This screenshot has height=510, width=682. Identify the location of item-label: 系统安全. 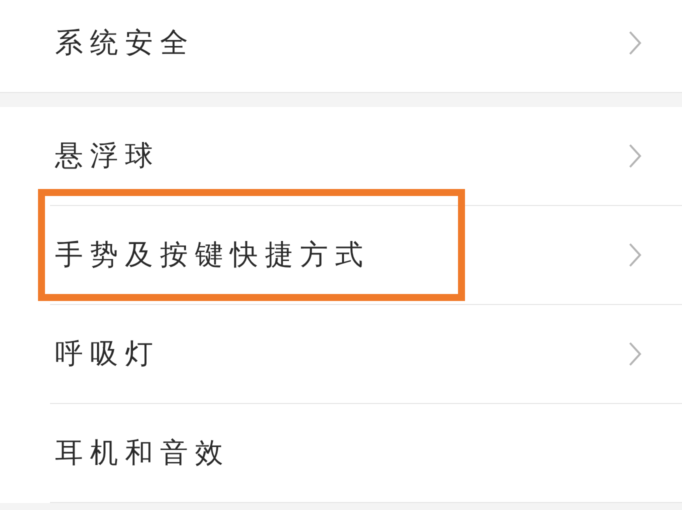
(125, 43).